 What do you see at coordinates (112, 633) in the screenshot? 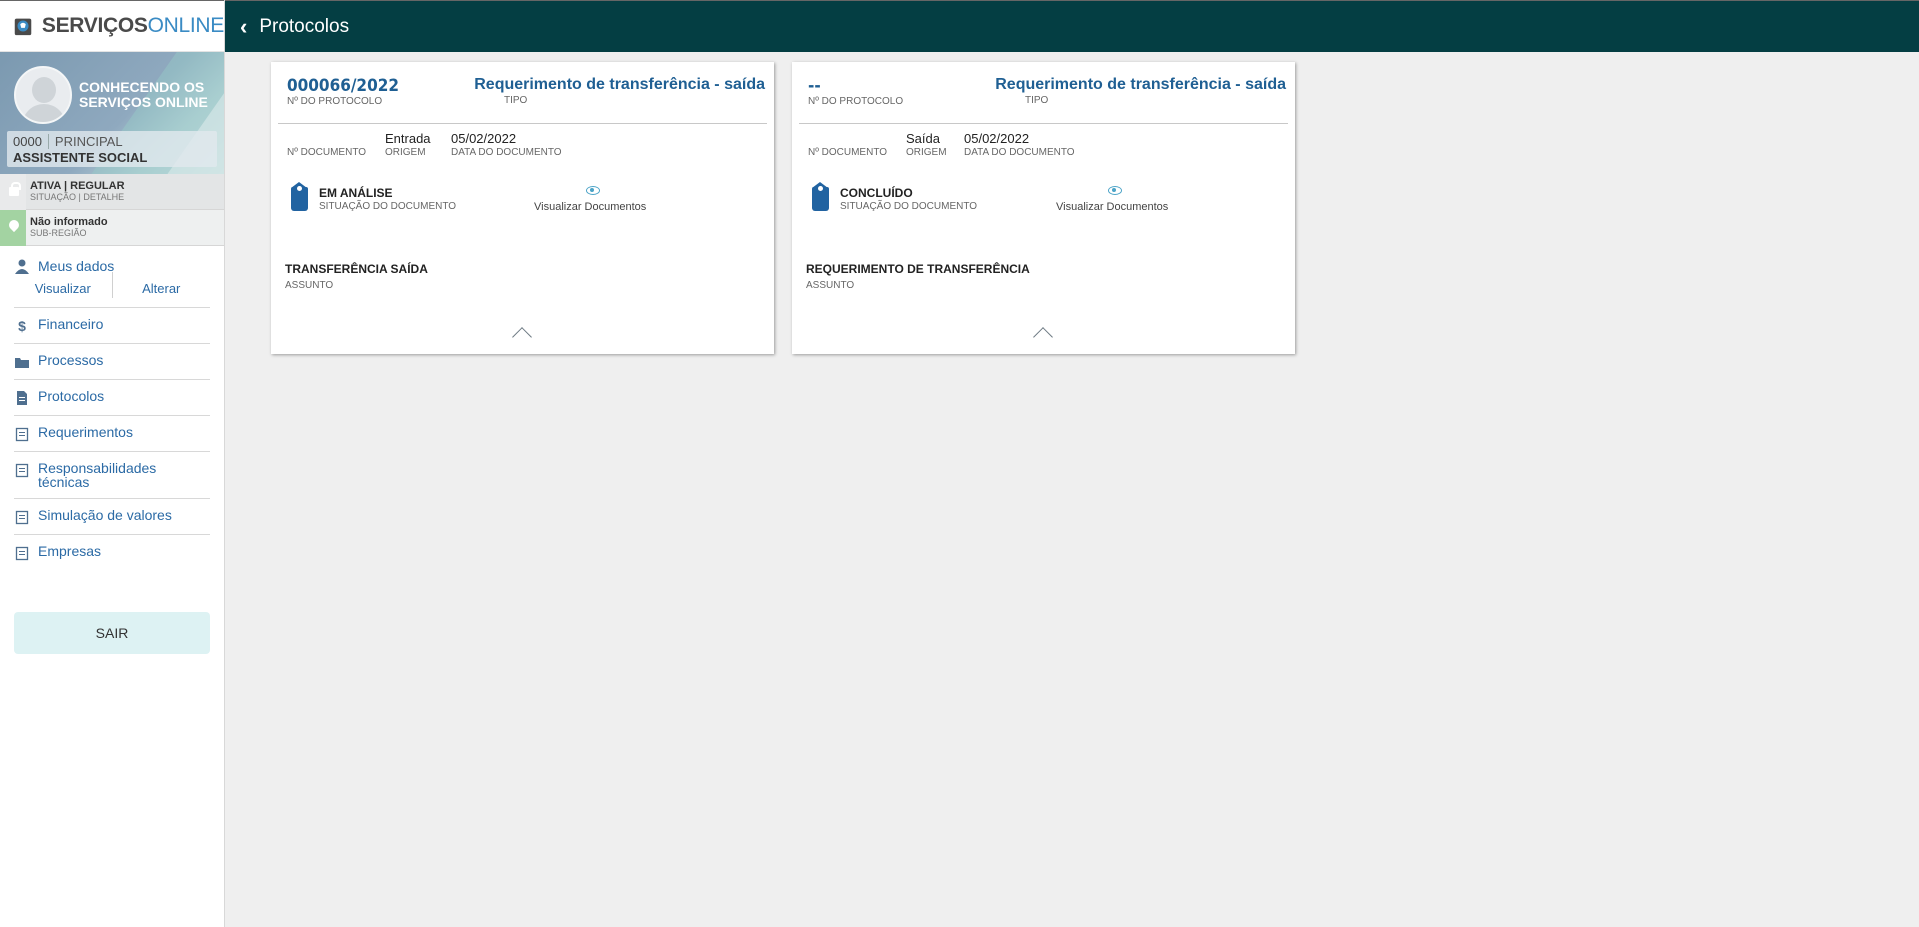
I see `logout-button: SAIR` at bounding box center [112, 633].